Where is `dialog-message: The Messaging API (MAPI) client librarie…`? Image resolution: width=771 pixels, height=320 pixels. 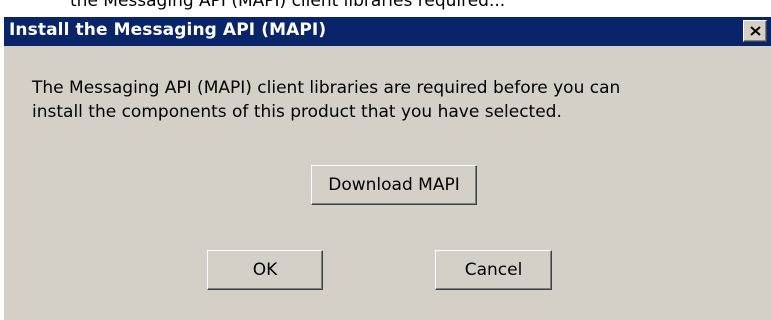
dialog-message: The Messaging API (MAPI) client librarie… is located at coordinates (392, 100).